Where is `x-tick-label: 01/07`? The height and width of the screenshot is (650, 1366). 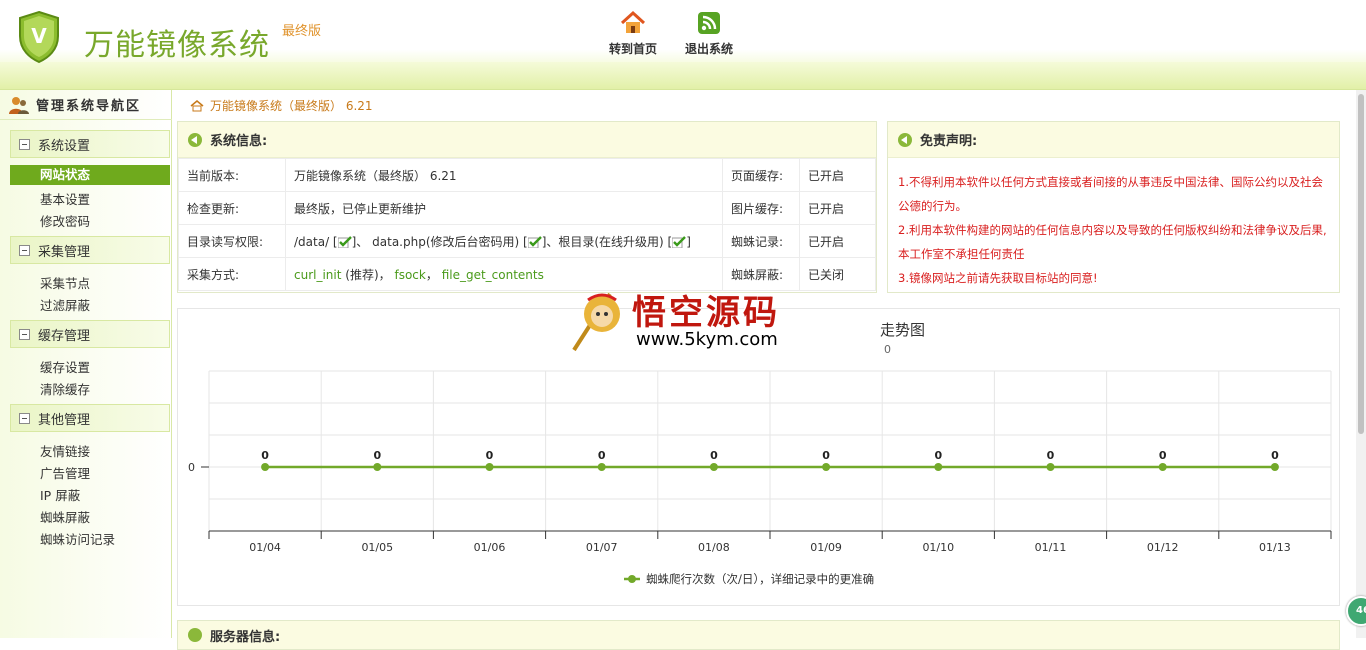 x-tick-label: 01/07 is located at coordinates (602, 547).